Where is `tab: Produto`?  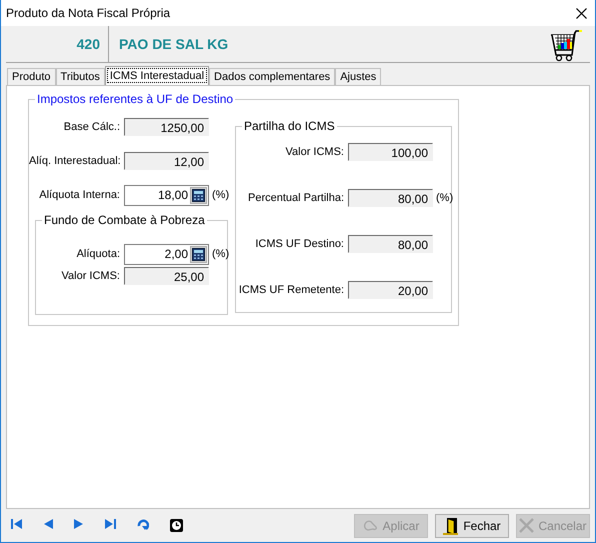 tab: Produto is located at coordinates (31, 76).